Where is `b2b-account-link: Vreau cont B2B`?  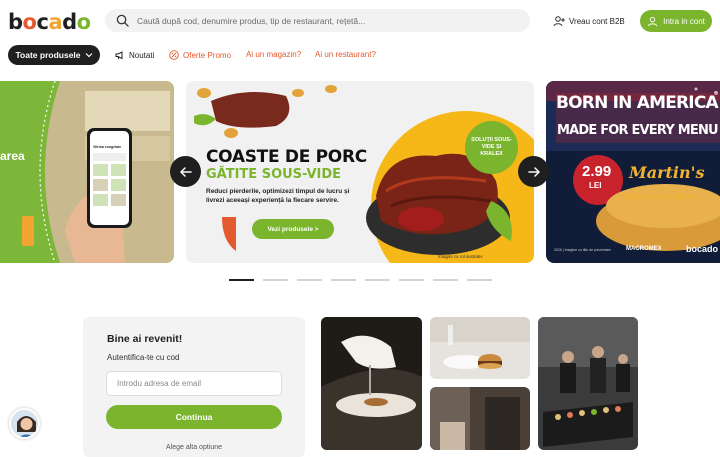 b2b-account-link: Vreau cont B2B is located at coordinates (589, 21).